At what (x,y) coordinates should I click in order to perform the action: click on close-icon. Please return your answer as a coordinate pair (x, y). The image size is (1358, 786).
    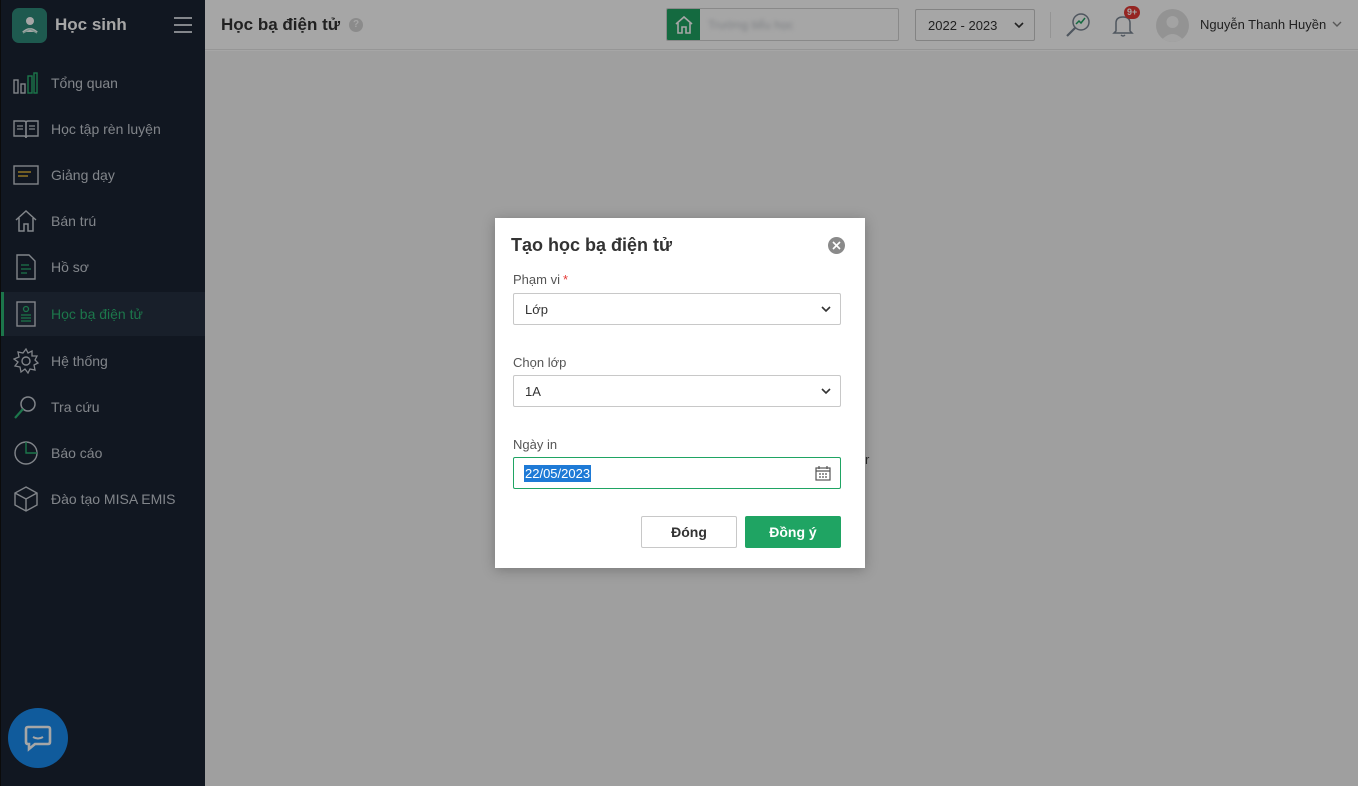
    Looking at the image, I should click on (836, 245).